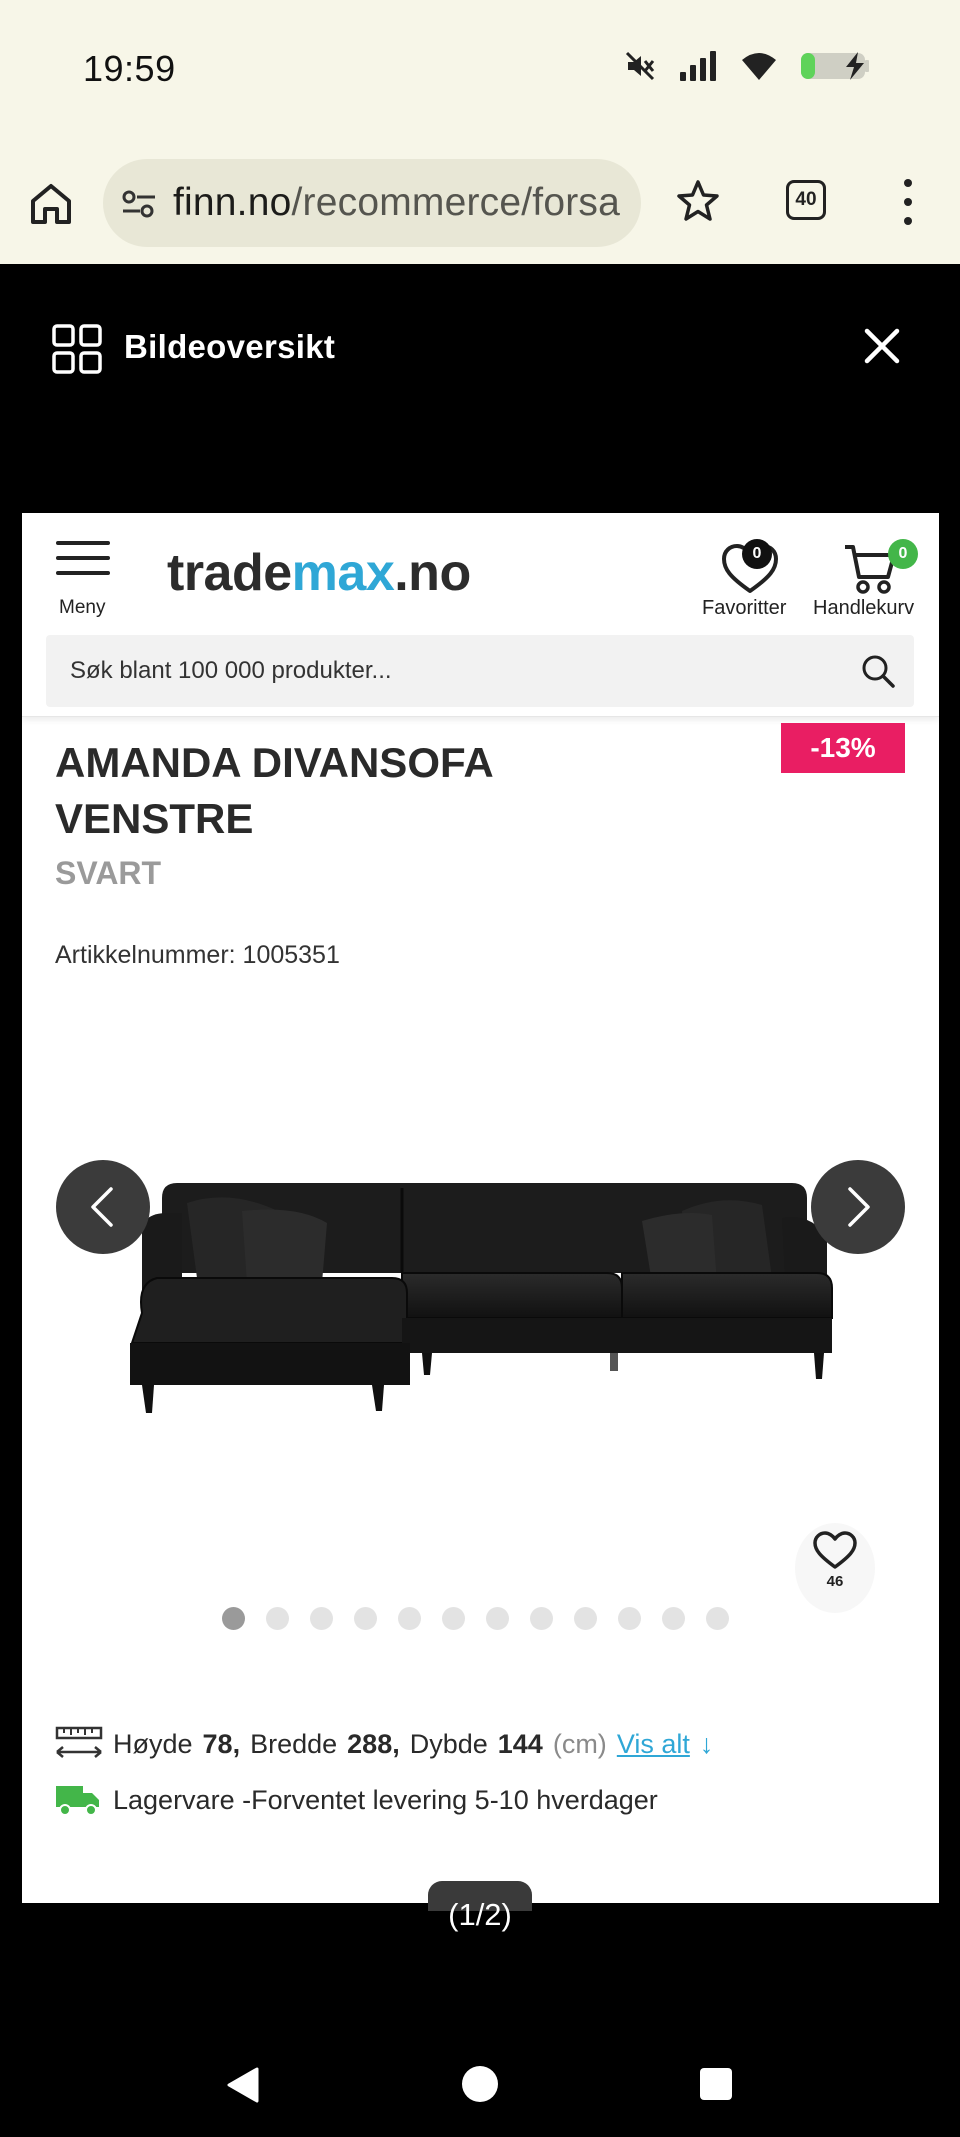 This screenshot has height=2137, width=960. I want to click on hamburger-icon, so click(84, 558).